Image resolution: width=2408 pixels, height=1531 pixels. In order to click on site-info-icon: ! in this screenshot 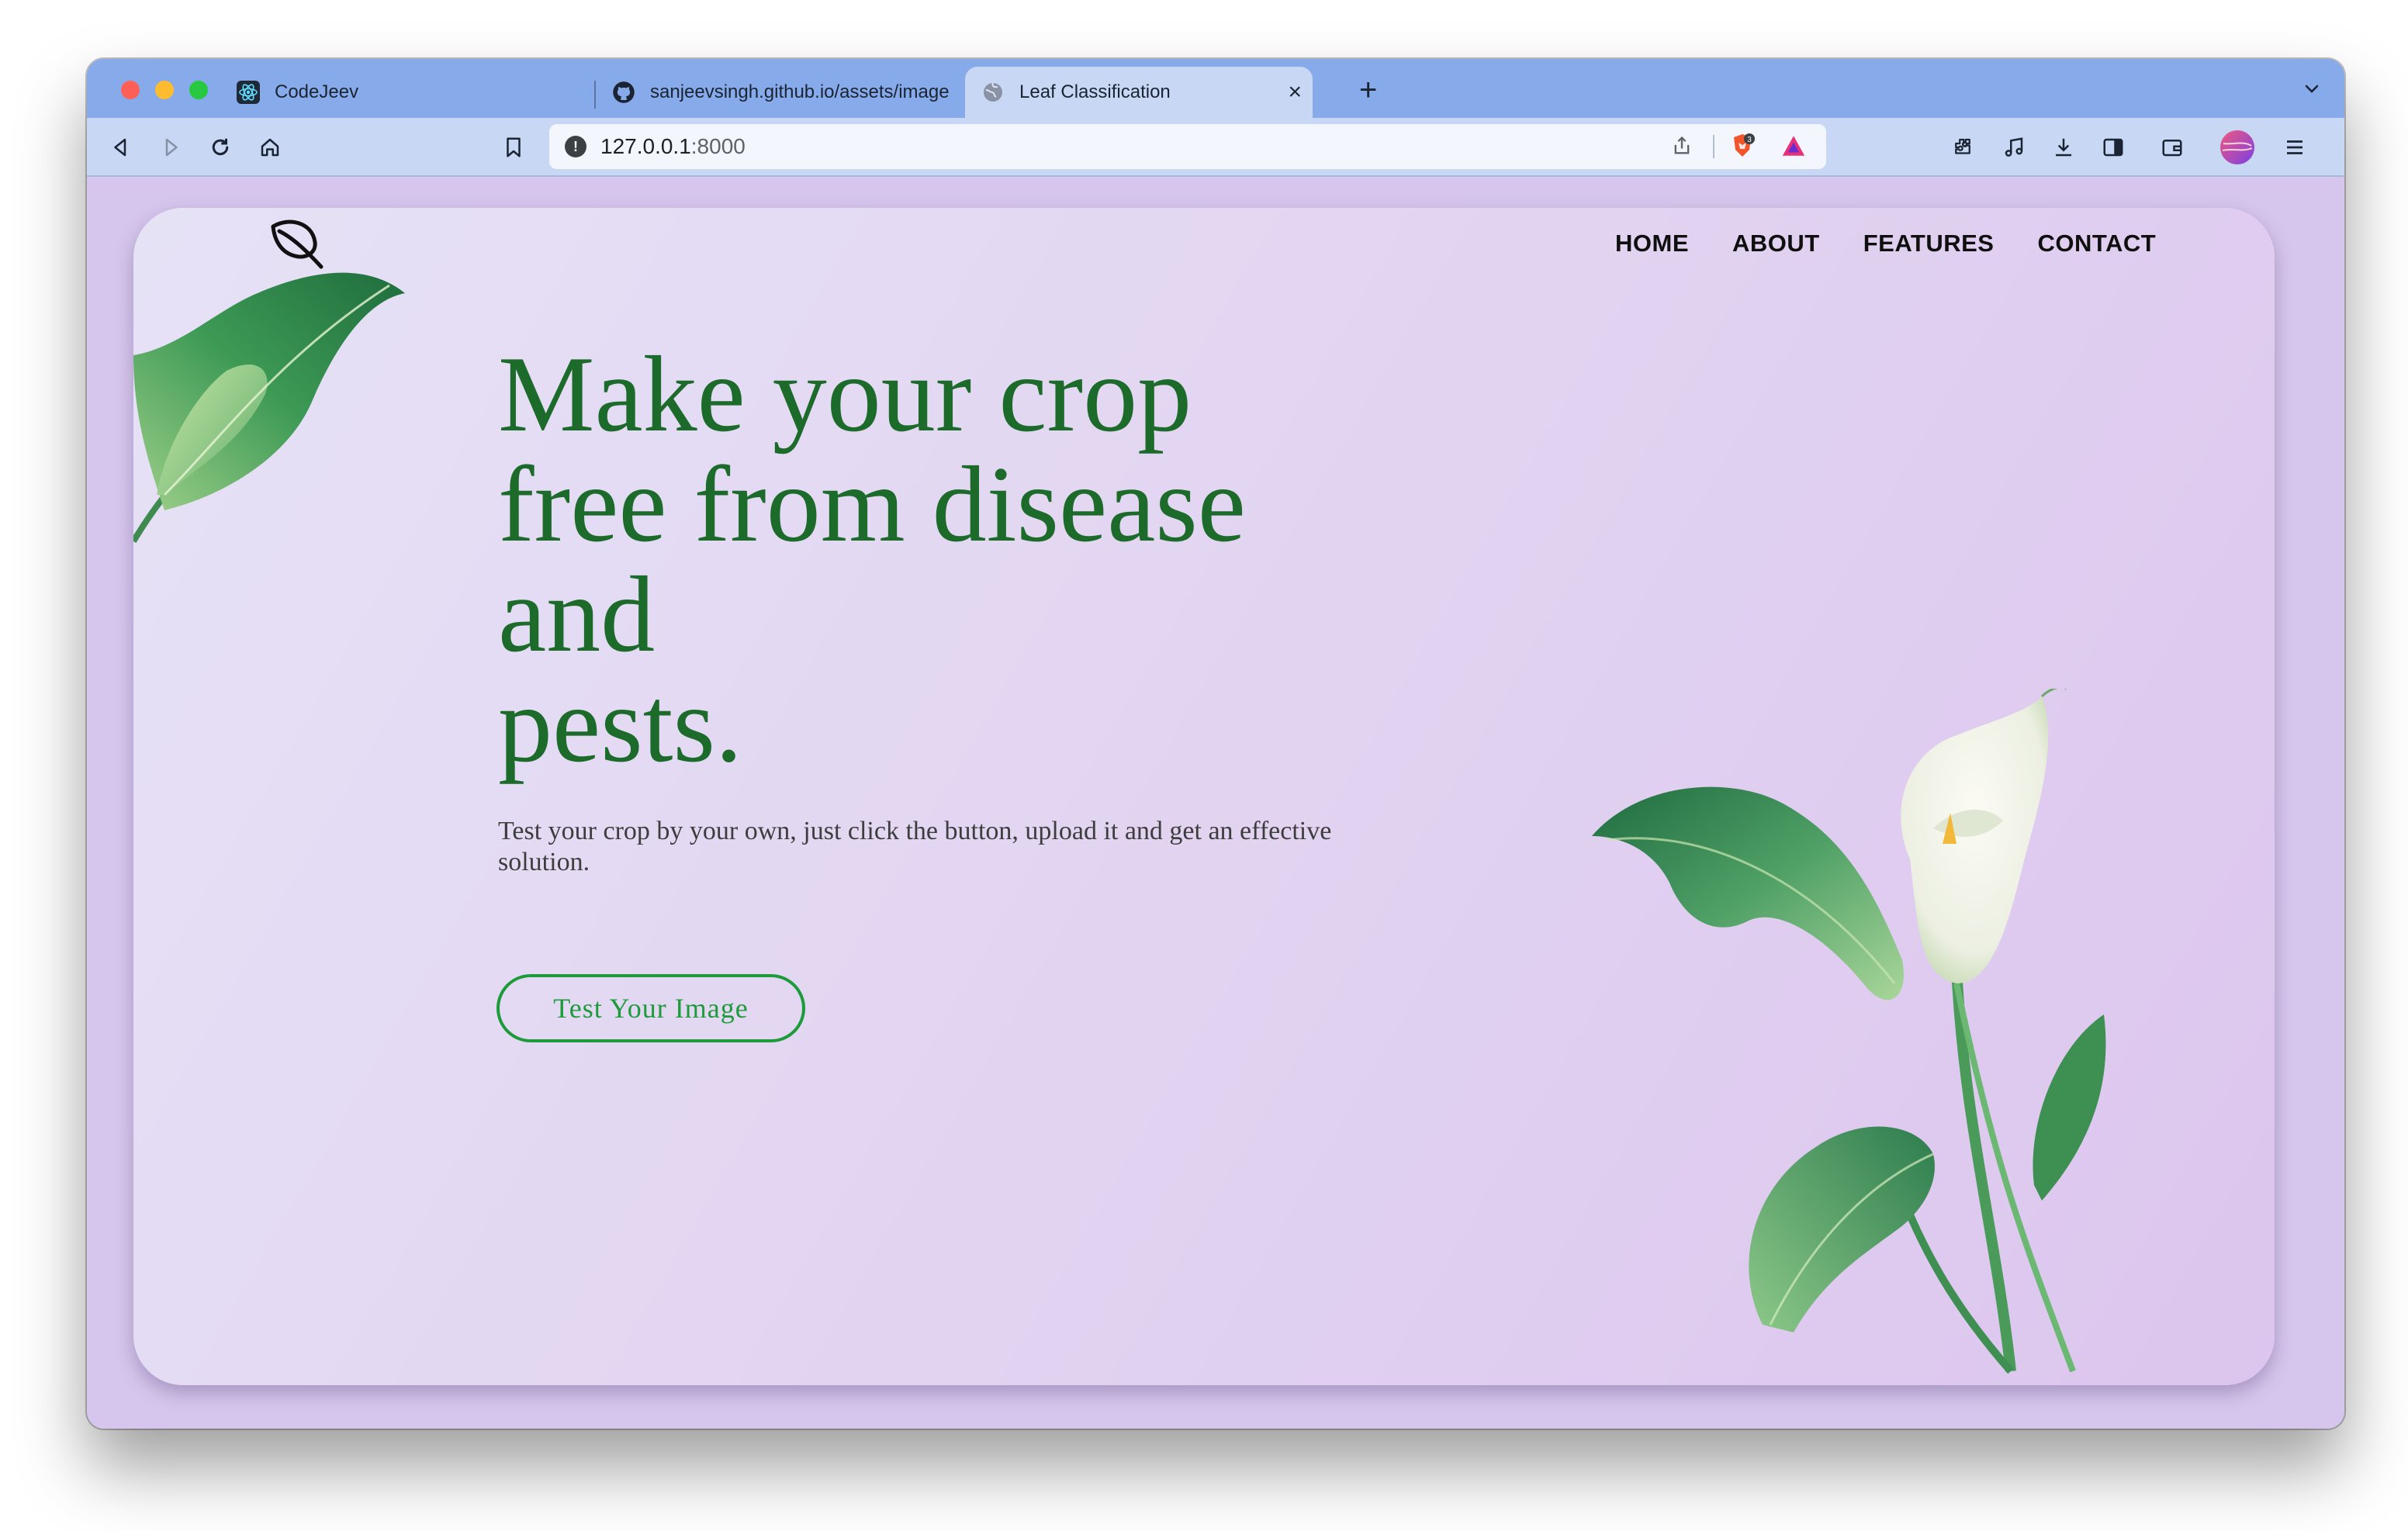, I will do `click(575, 146)`.